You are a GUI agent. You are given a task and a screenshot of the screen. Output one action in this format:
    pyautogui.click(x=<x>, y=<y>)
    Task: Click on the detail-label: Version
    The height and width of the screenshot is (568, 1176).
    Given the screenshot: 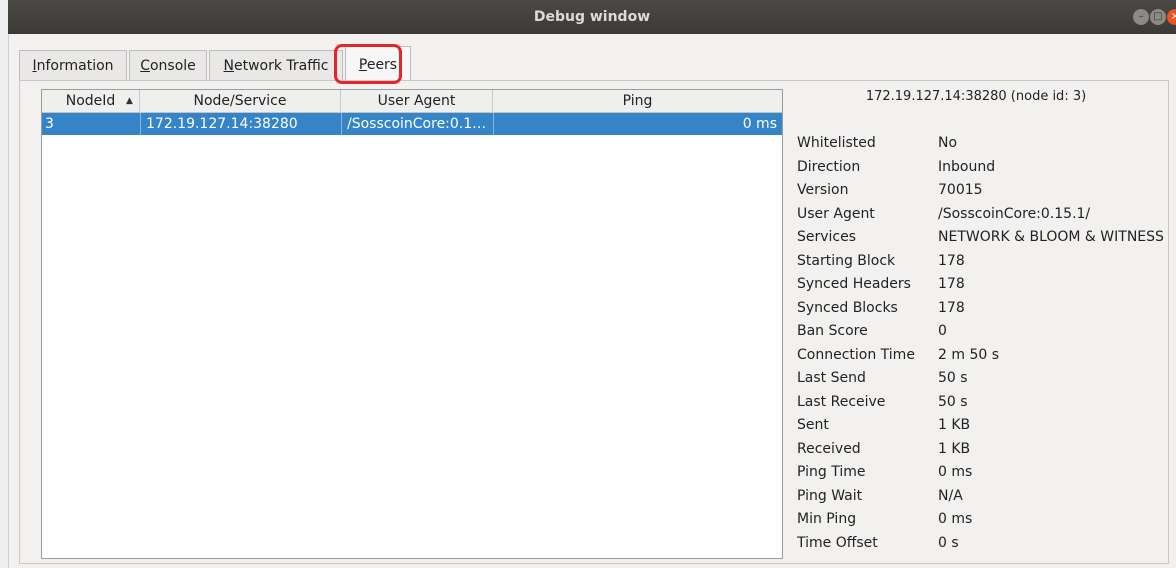 What is the action you would take?
    pyautogui.click(x=823, y=190)
    